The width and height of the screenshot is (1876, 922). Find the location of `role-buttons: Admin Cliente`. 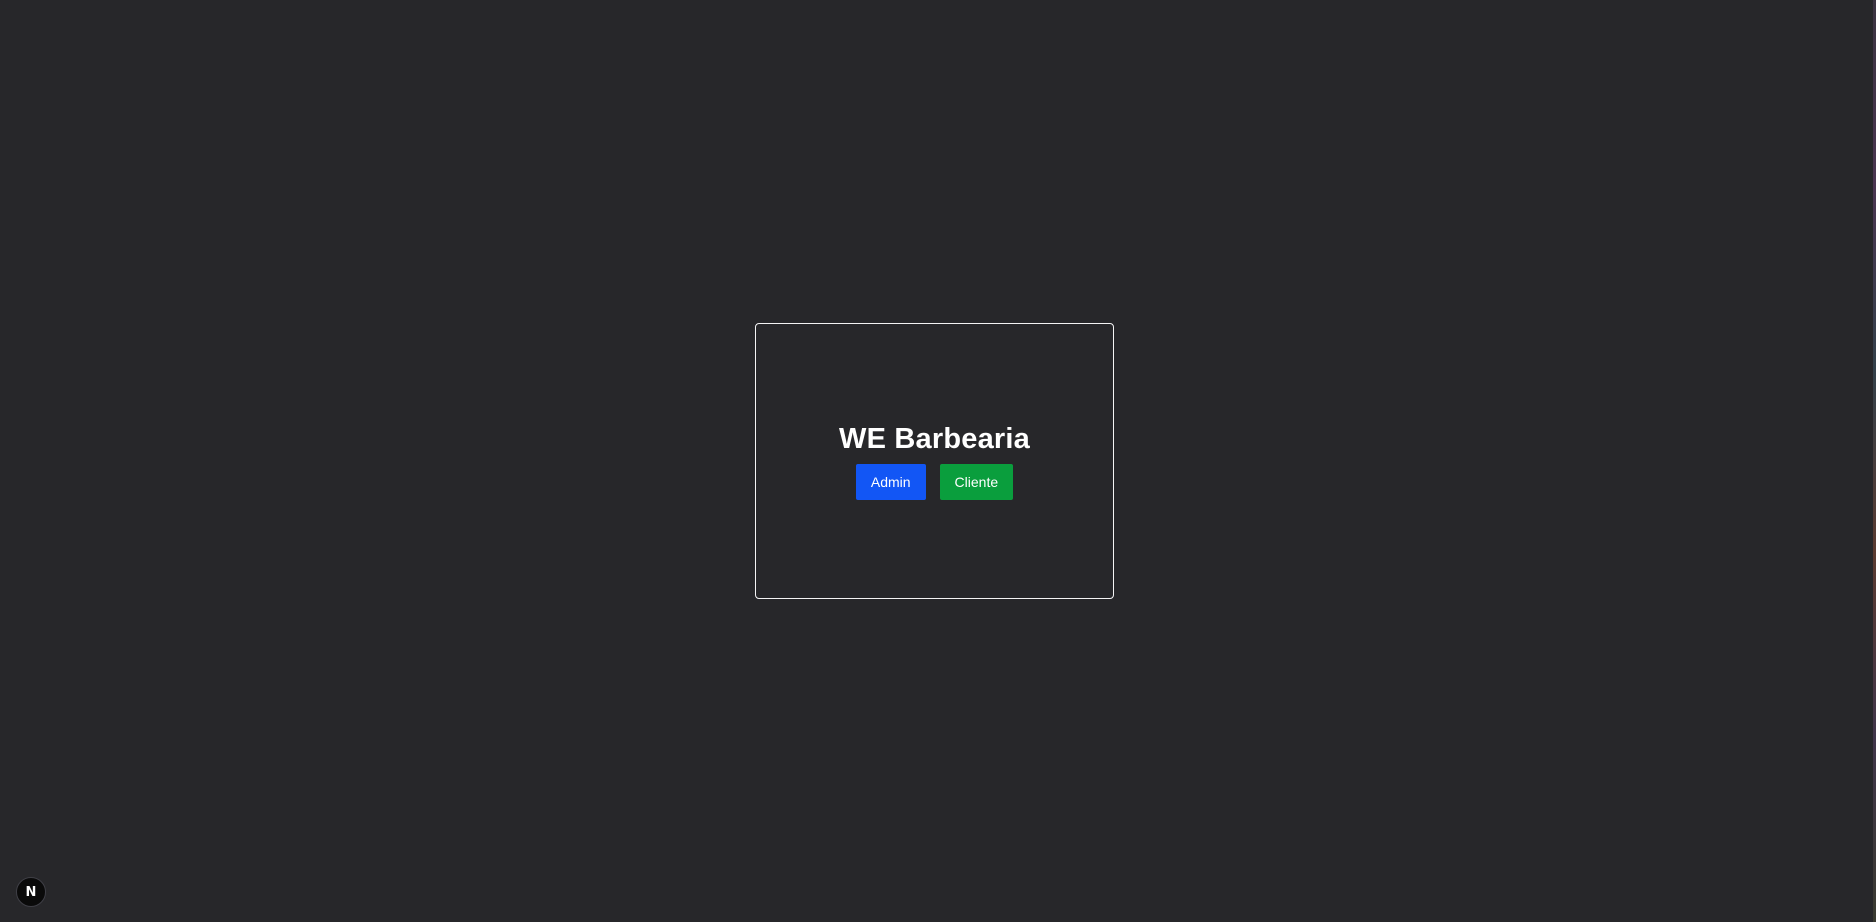

role-buttons: Admin Cliente is located at coordinates (934, 482).